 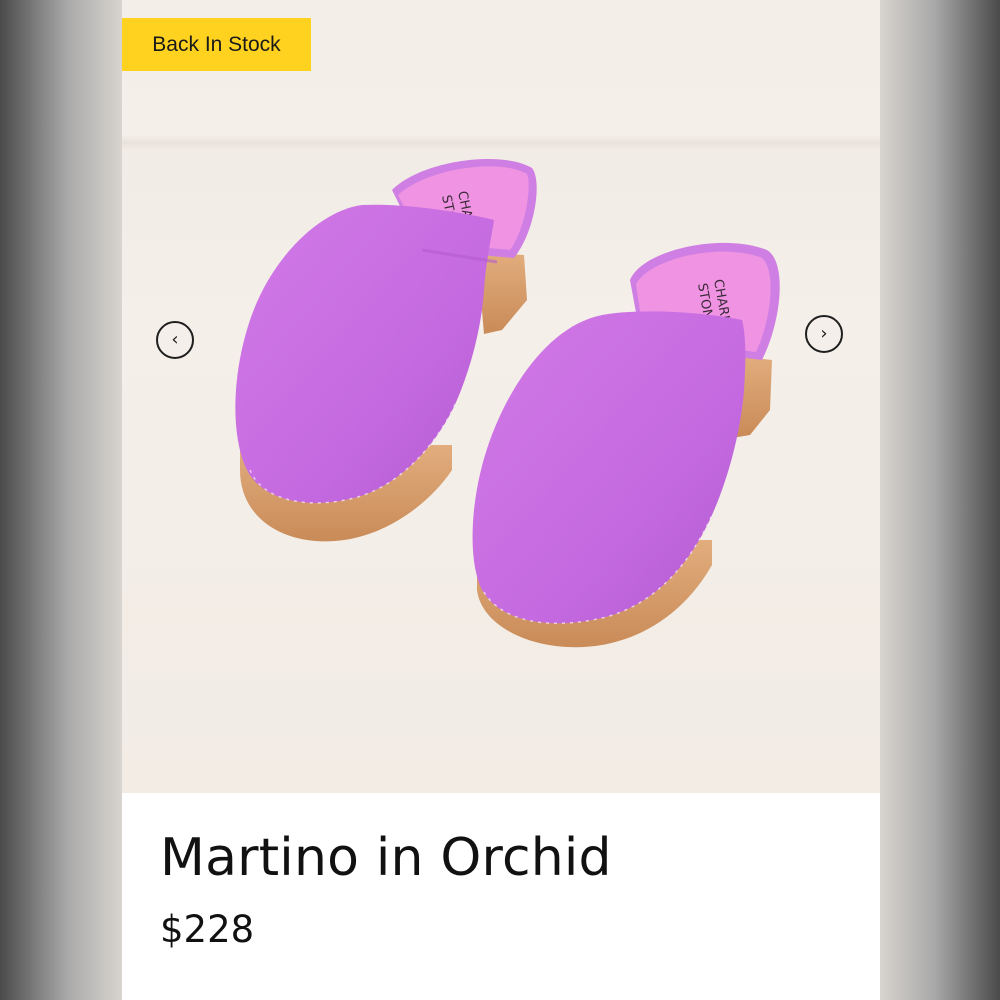 What do you see at coordinates (207, 929) in the screenshot?
I see `product-price: $228` at bounding box center [207, 929].